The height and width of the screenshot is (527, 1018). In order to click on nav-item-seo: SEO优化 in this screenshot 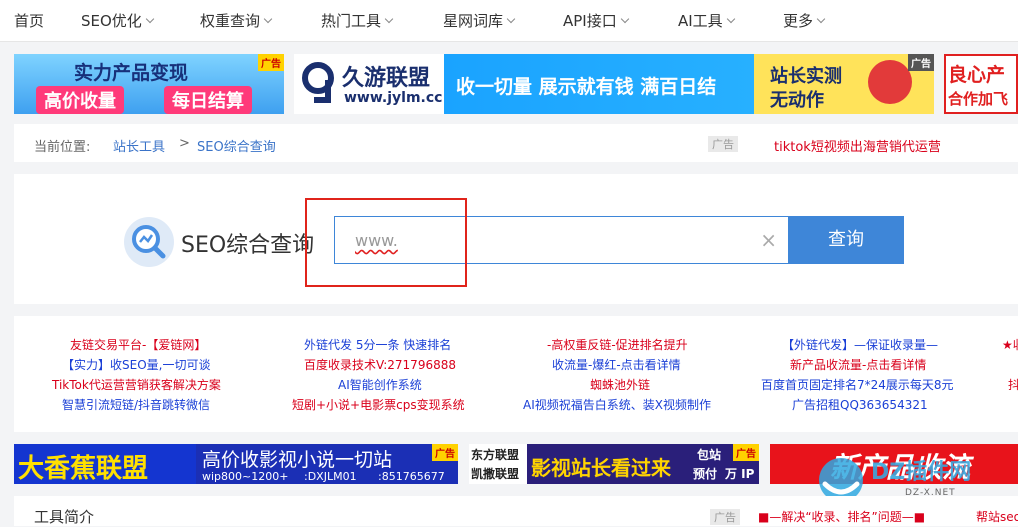, I will do `click(118, 20)`.